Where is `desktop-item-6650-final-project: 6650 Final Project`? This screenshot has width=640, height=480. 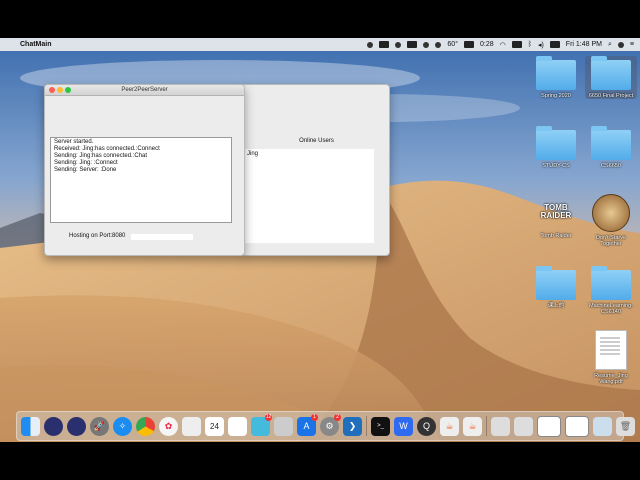 desktop-item-6650-final-project: 6650 Final Project is located at coordinates (611, 77).